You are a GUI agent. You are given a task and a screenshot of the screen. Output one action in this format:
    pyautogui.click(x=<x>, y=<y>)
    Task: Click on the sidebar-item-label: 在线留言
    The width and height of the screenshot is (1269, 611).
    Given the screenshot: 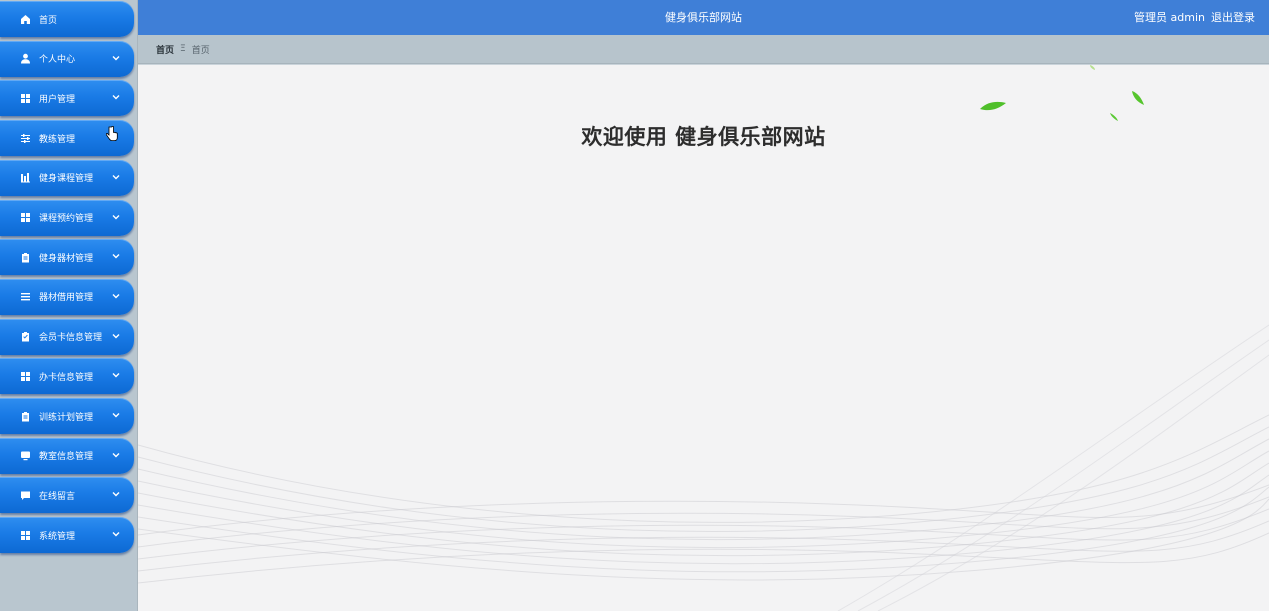 What is the action you would take?
    pyautogui.click(x=57, y=496)
    